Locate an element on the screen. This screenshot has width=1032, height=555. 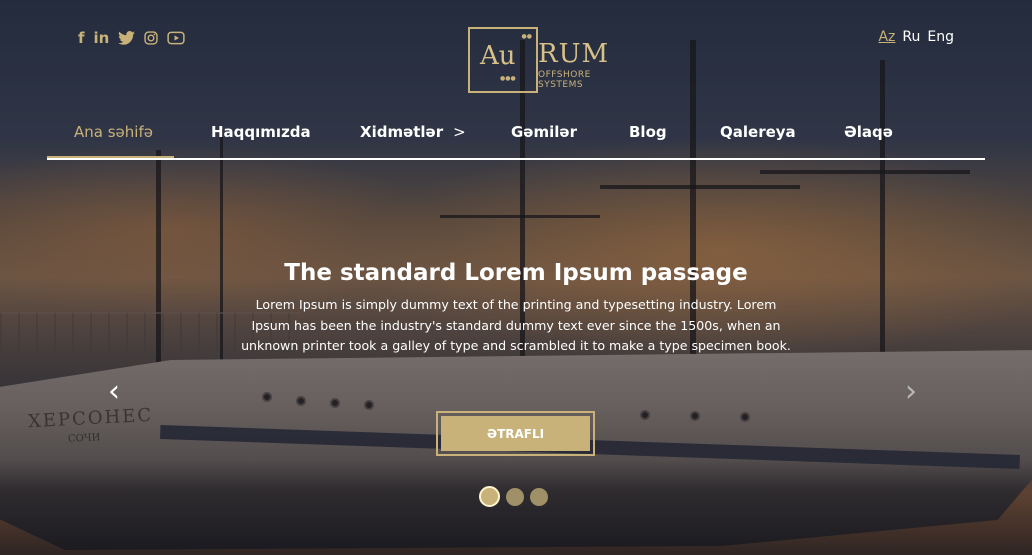
nav-ships: Gəmilər is located at coordinates (544, 132).